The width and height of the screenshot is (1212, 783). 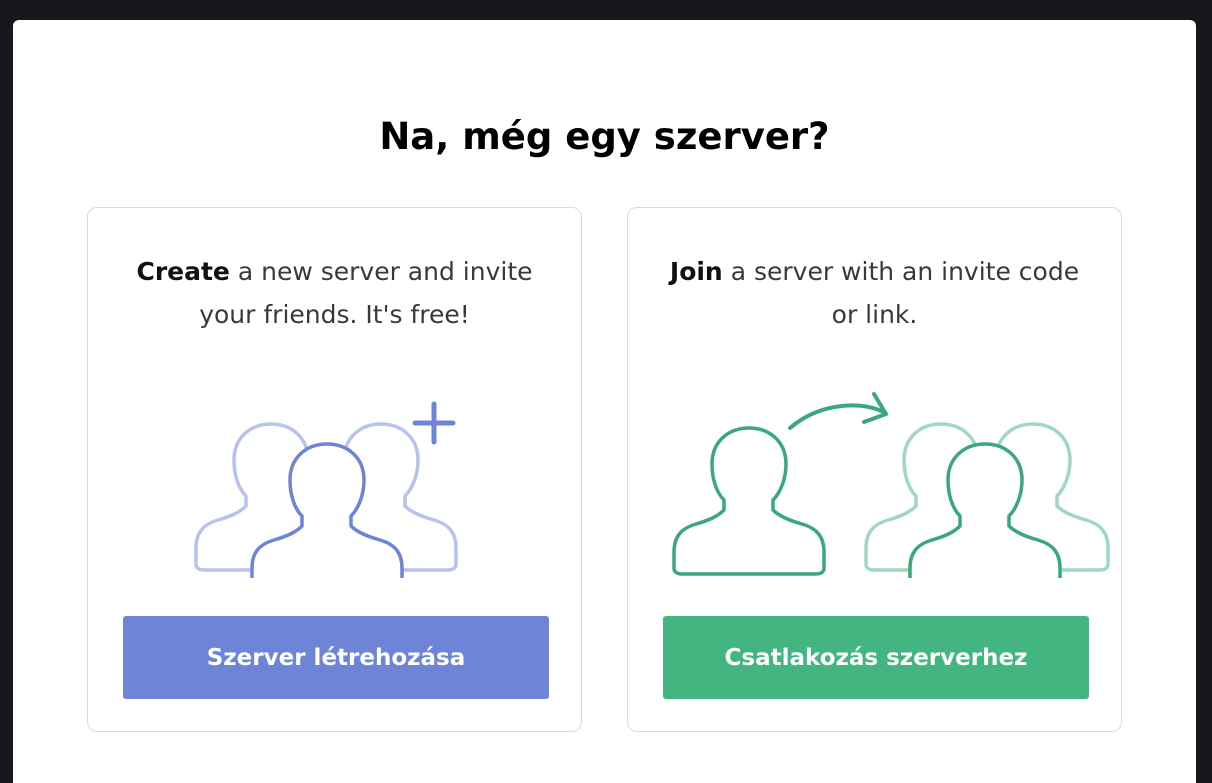 What do you see at coordinates (891, 485) in the screenshot?
I see `join-people-icon` at bounding box center [891, 485].